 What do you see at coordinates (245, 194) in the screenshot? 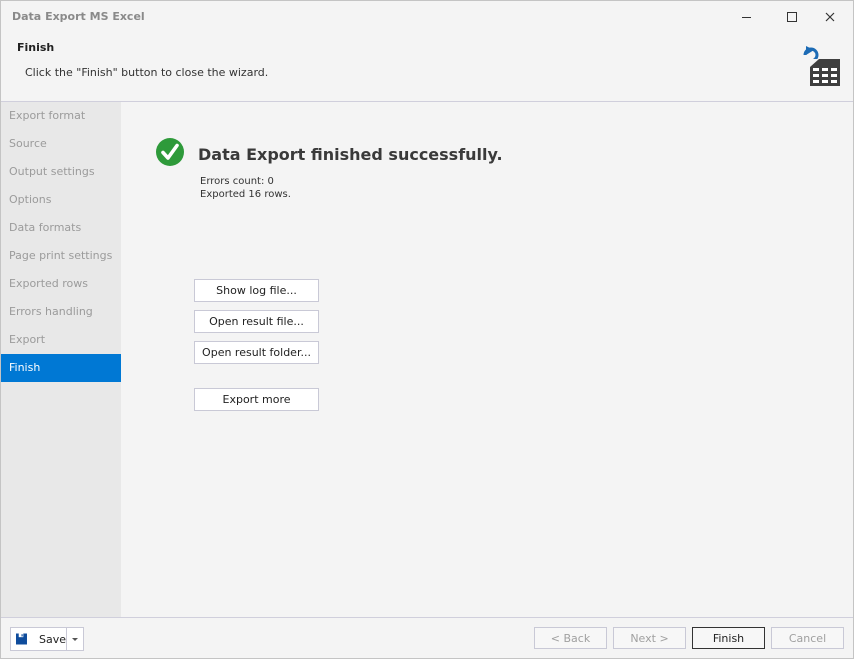
I see `exported-rows-count: Exported 16 rows.` at bounding box center [245, 194].